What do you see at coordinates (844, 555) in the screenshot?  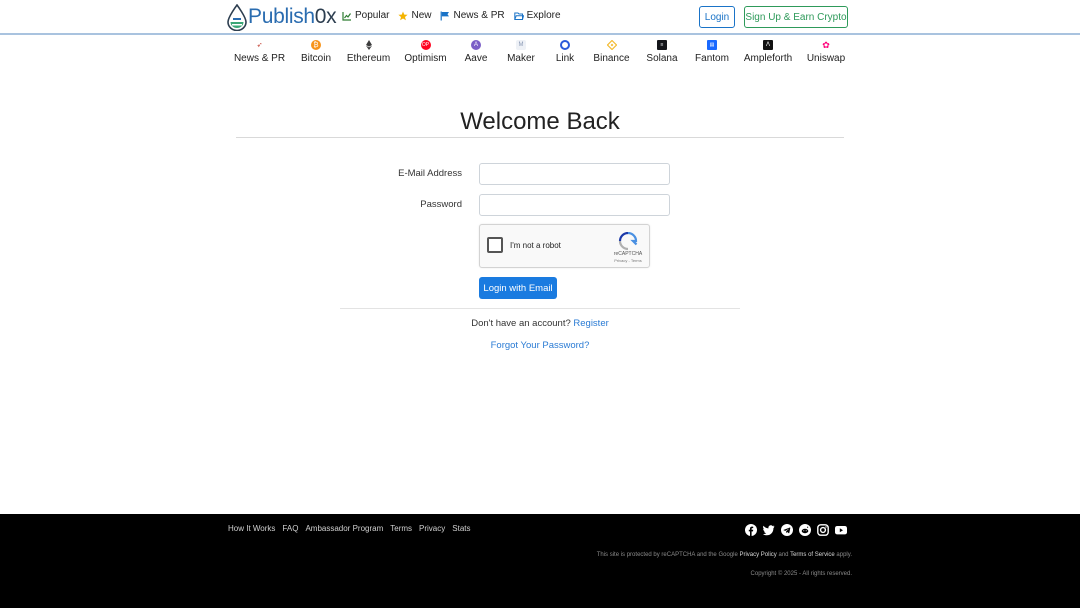 I see `apply-text: apply.` at bounding box center [844, 555].